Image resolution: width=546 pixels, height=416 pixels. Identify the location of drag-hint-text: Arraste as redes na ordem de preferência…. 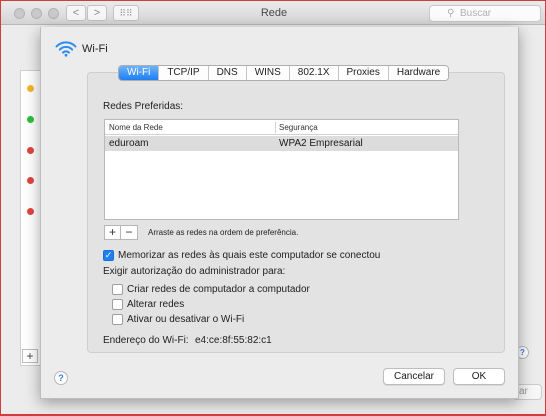
(223, 232).